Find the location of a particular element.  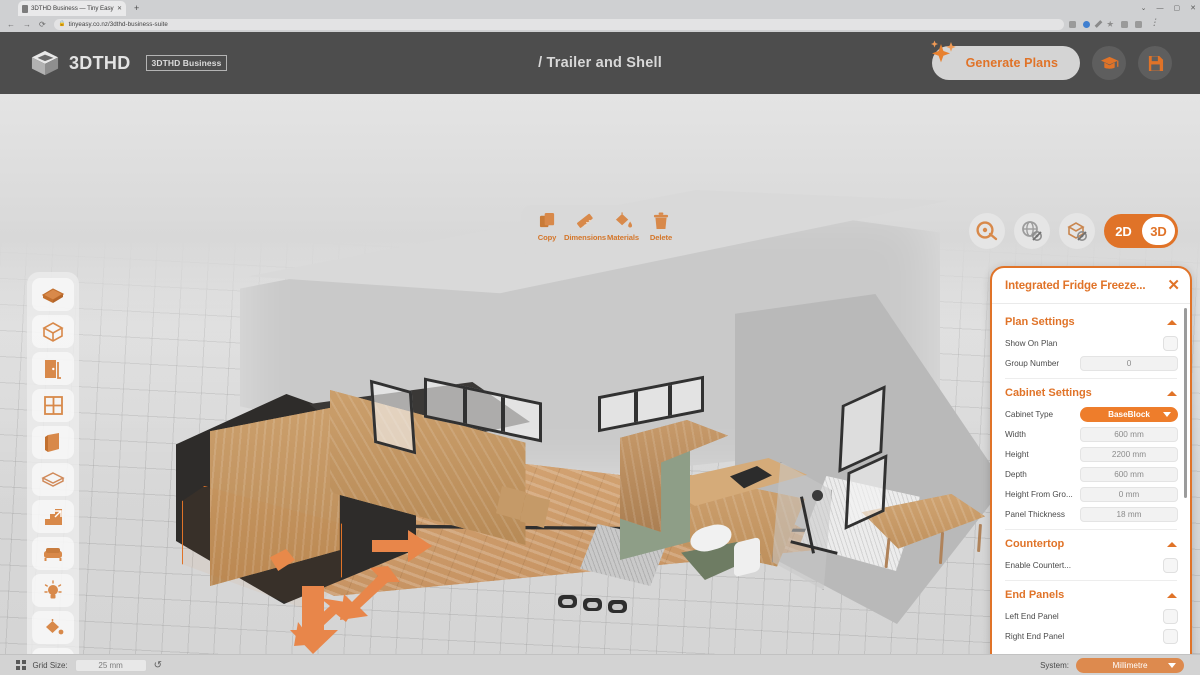

materials-label: Materials is located at coordinates (623, 237).